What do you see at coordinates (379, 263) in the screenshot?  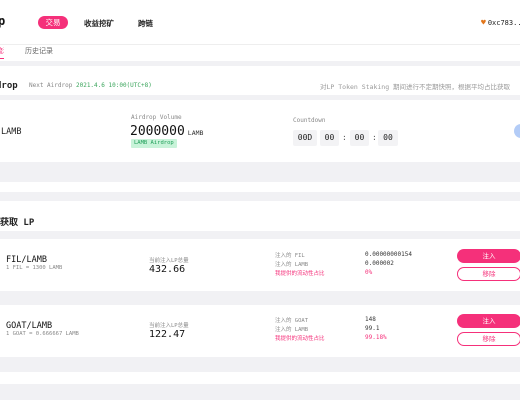 I see `injected-lamb-value: 0.000002` at bounding box center [379, 263].